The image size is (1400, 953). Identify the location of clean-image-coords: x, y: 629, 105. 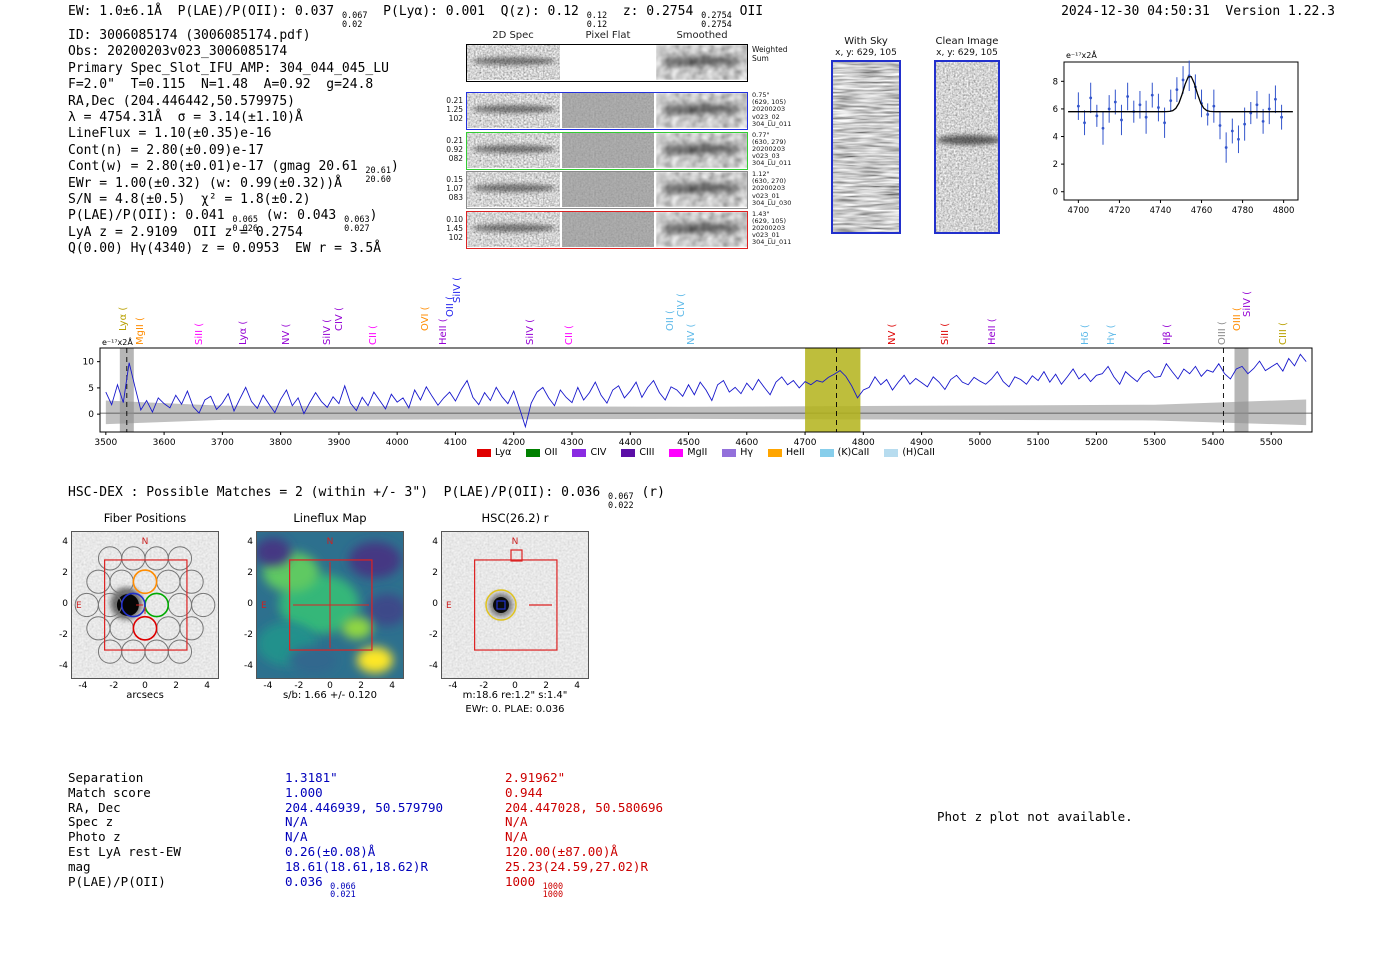
(967, 53).